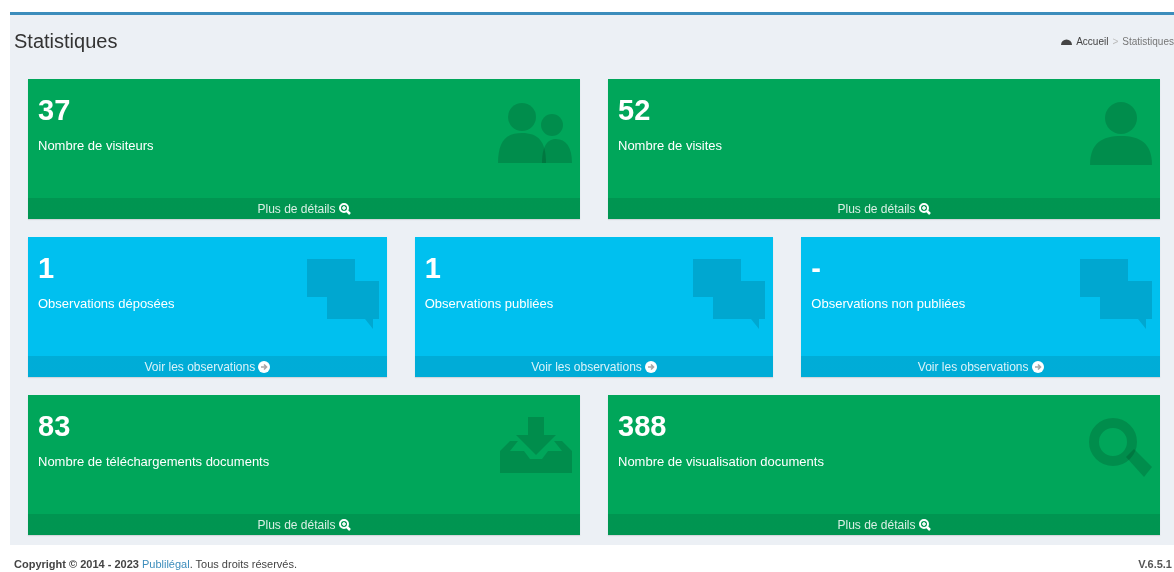  What do you see at coordinates (489, 303) in the screenshot?
I see `stat-label: Observations publiées` at bounding box center [489, 303].